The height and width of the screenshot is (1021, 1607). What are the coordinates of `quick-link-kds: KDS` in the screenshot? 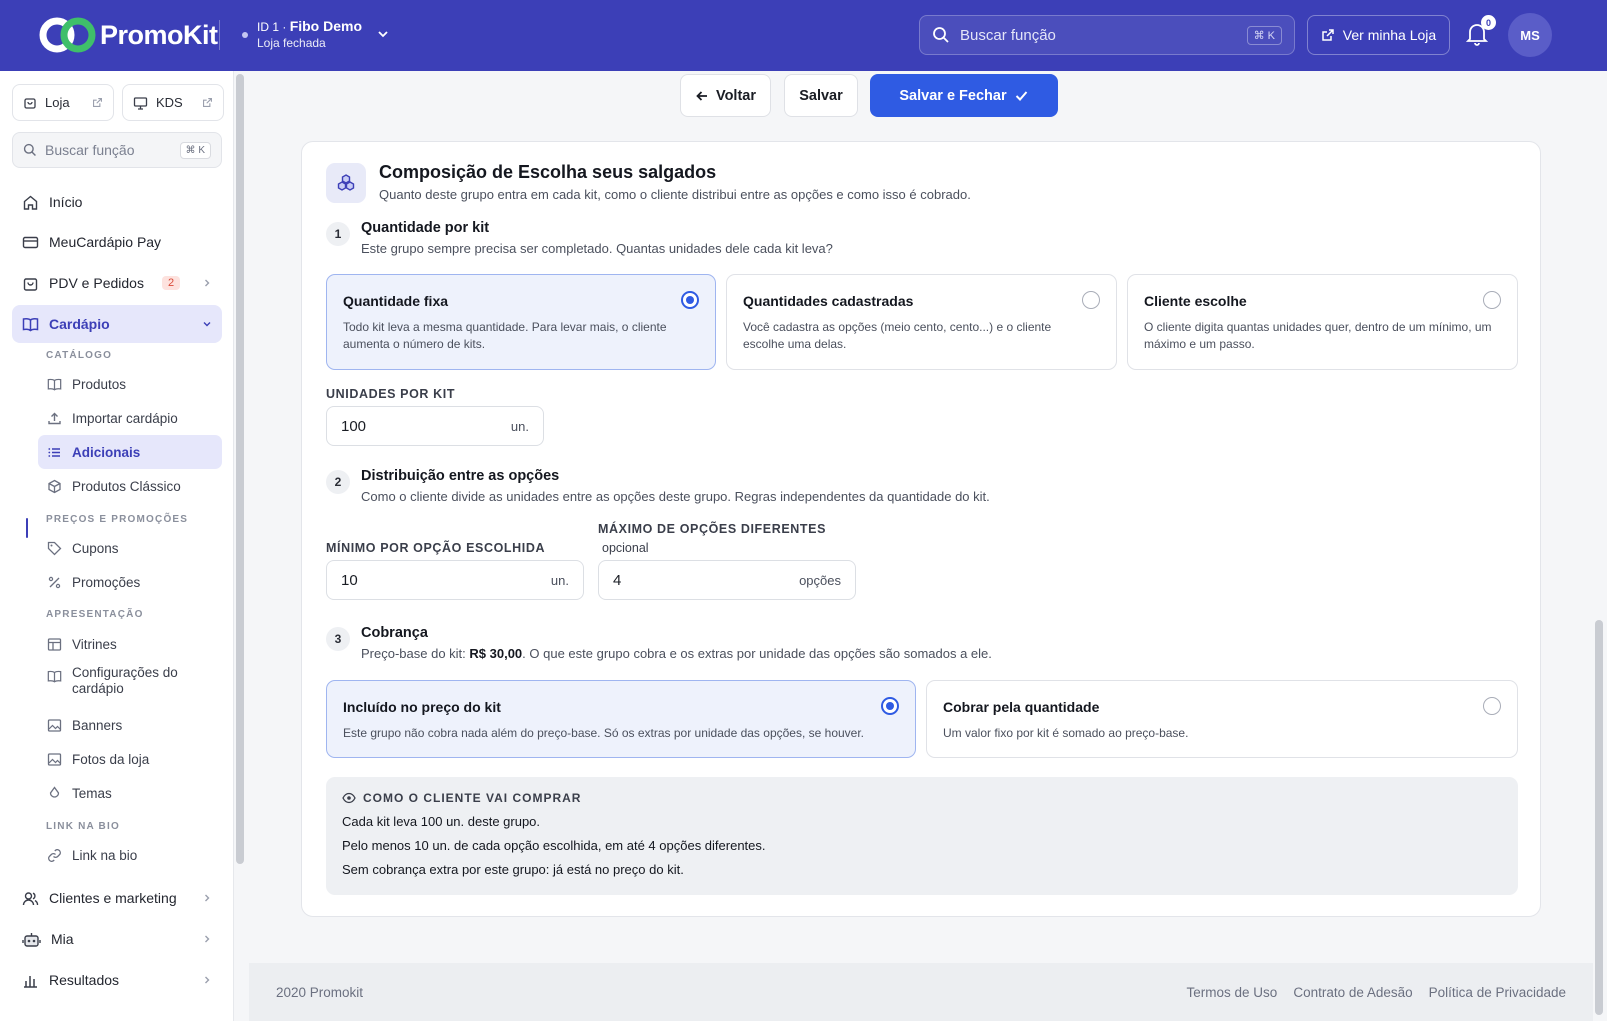 It's located at (173, 102).